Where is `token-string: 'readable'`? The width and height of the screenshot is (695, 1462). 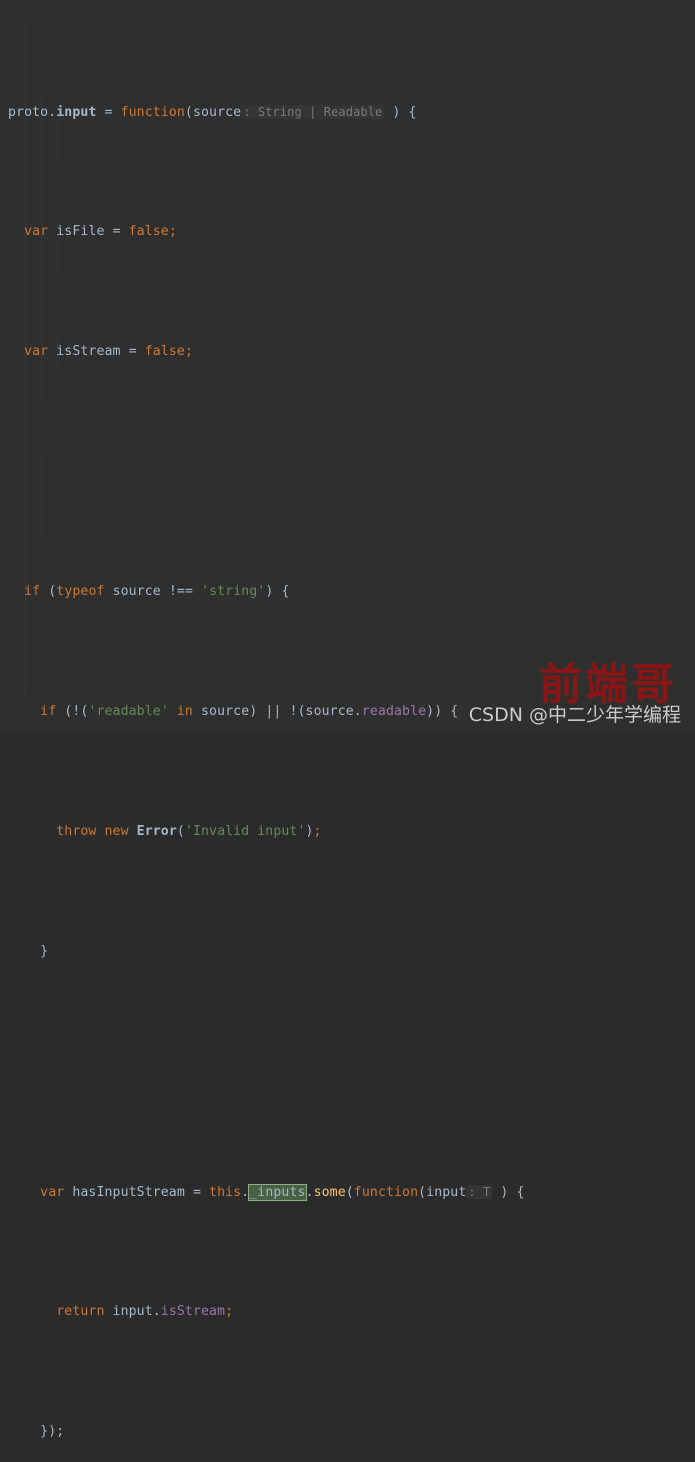 token-string: 'readable' is located at coordinates (128, 711).